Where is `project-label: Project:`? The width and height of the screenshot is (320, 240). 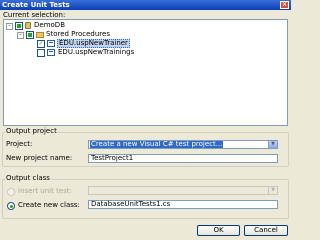 project-label: Project: is located at coordinates (19, 144).